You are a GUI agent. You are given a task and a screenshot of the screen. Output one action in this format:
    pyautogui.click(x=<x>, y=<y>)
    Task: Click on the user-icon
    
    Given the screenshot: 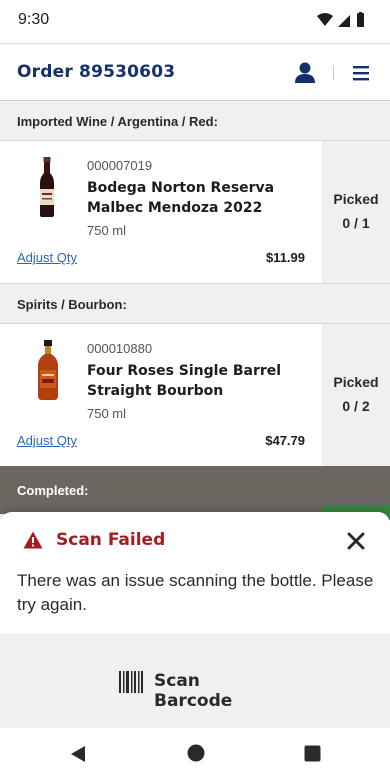 What is the action you would take?
    pyautogui.click(x=305, y=73)
    